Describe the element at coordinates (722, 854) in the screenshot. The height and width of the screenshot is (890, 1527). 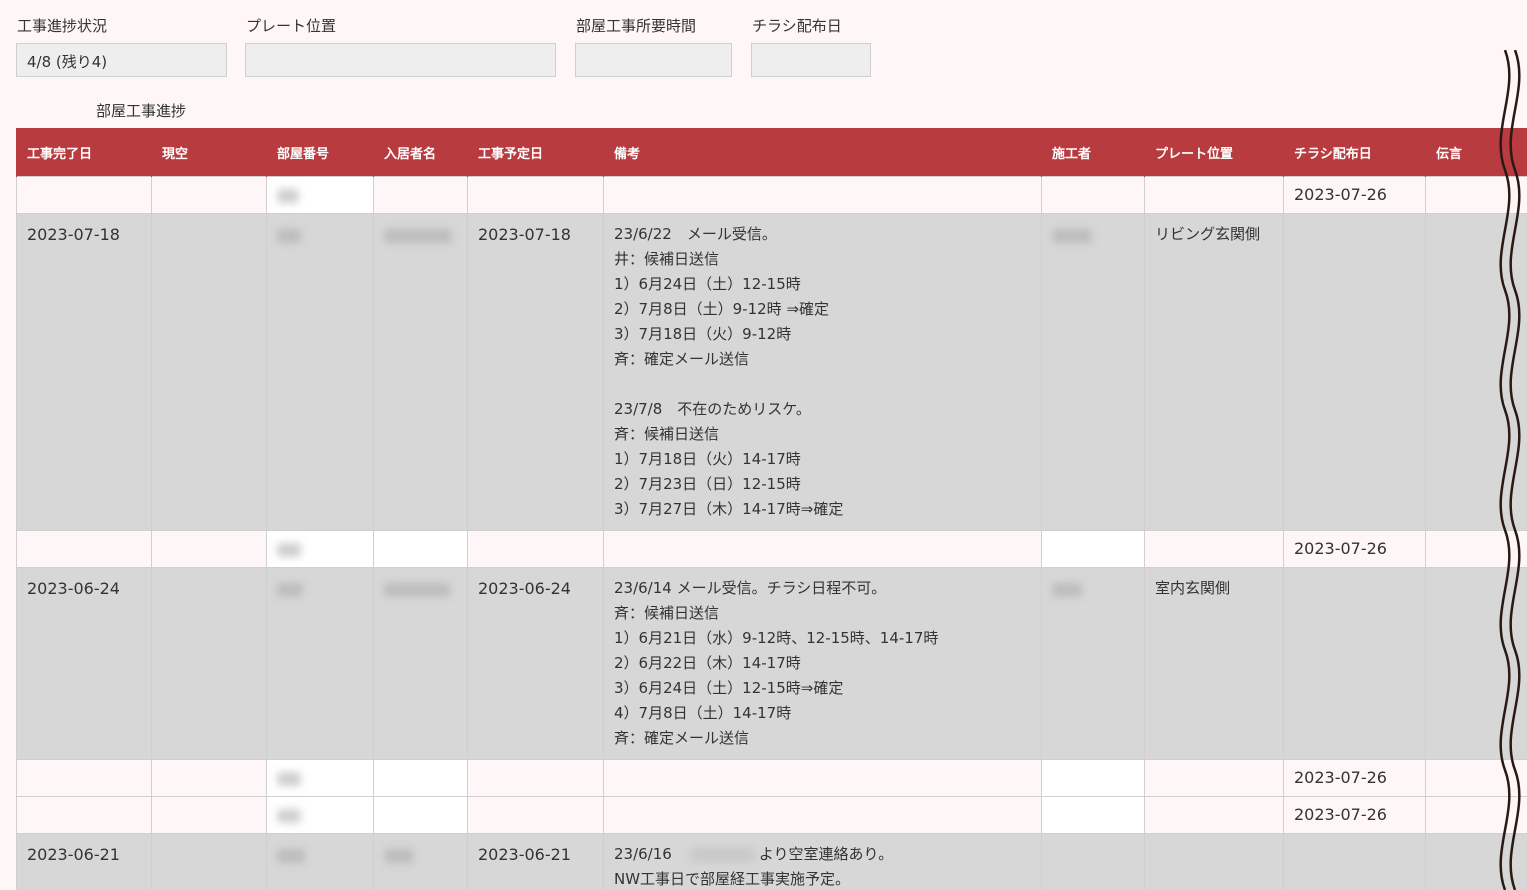
I see `redacted-name` at that location.